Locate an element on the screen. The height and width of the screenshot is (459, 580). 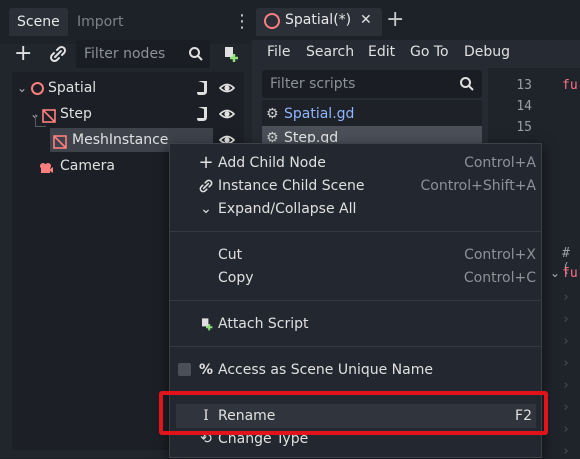
tree-item-label: Step is located at coordinates (76, 114).